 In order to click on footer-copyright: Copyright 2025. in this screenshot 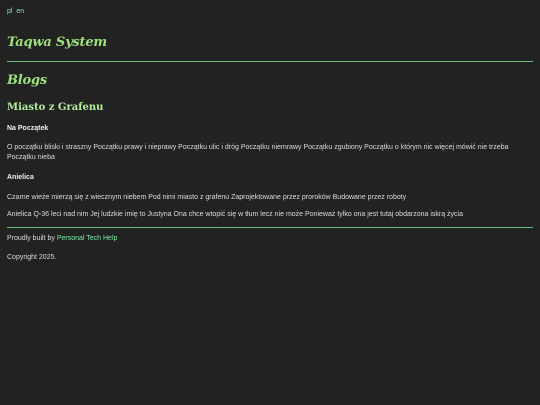, I will do `click(32, 257)`.